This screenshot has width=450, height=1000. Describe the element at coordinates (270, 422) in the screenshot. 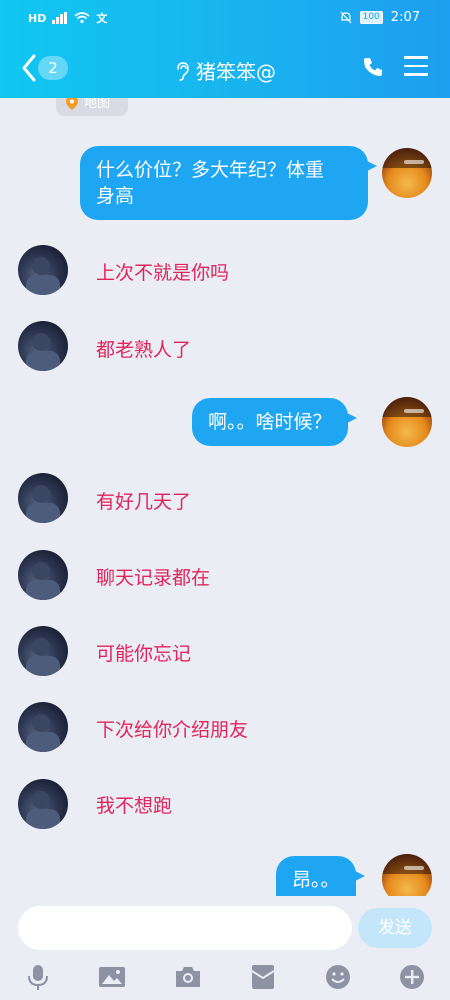

I see `message-text: 啊。。啥时候？` at that location.